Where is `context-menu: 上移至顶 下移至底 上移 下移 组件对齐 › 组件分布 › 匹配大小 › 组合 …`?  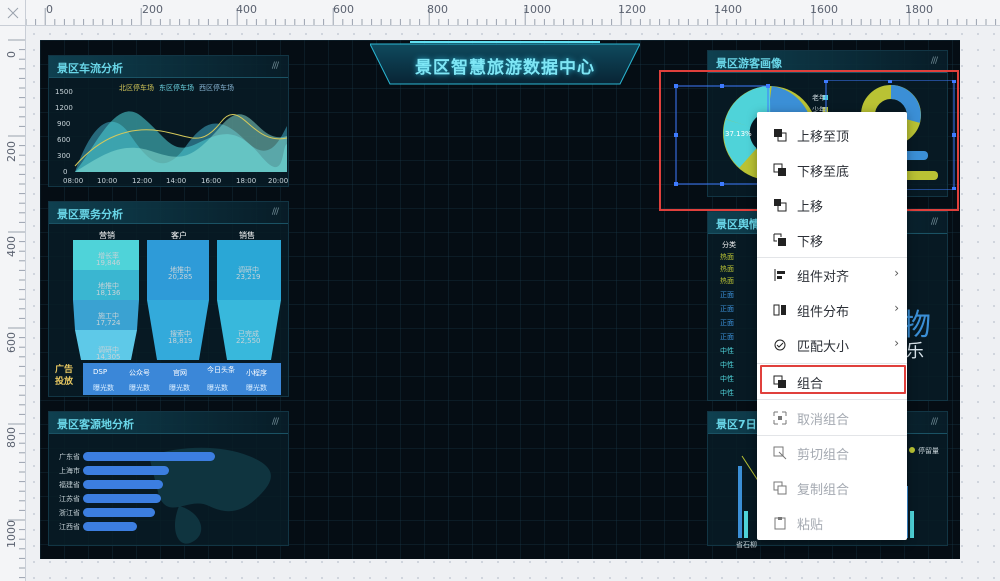
context-menu: 上移至顶 下移至底 上移 下移 组件对齐 › 组件分布 › 匹配大小 › 组合 … is located at coordinates (832, 326).